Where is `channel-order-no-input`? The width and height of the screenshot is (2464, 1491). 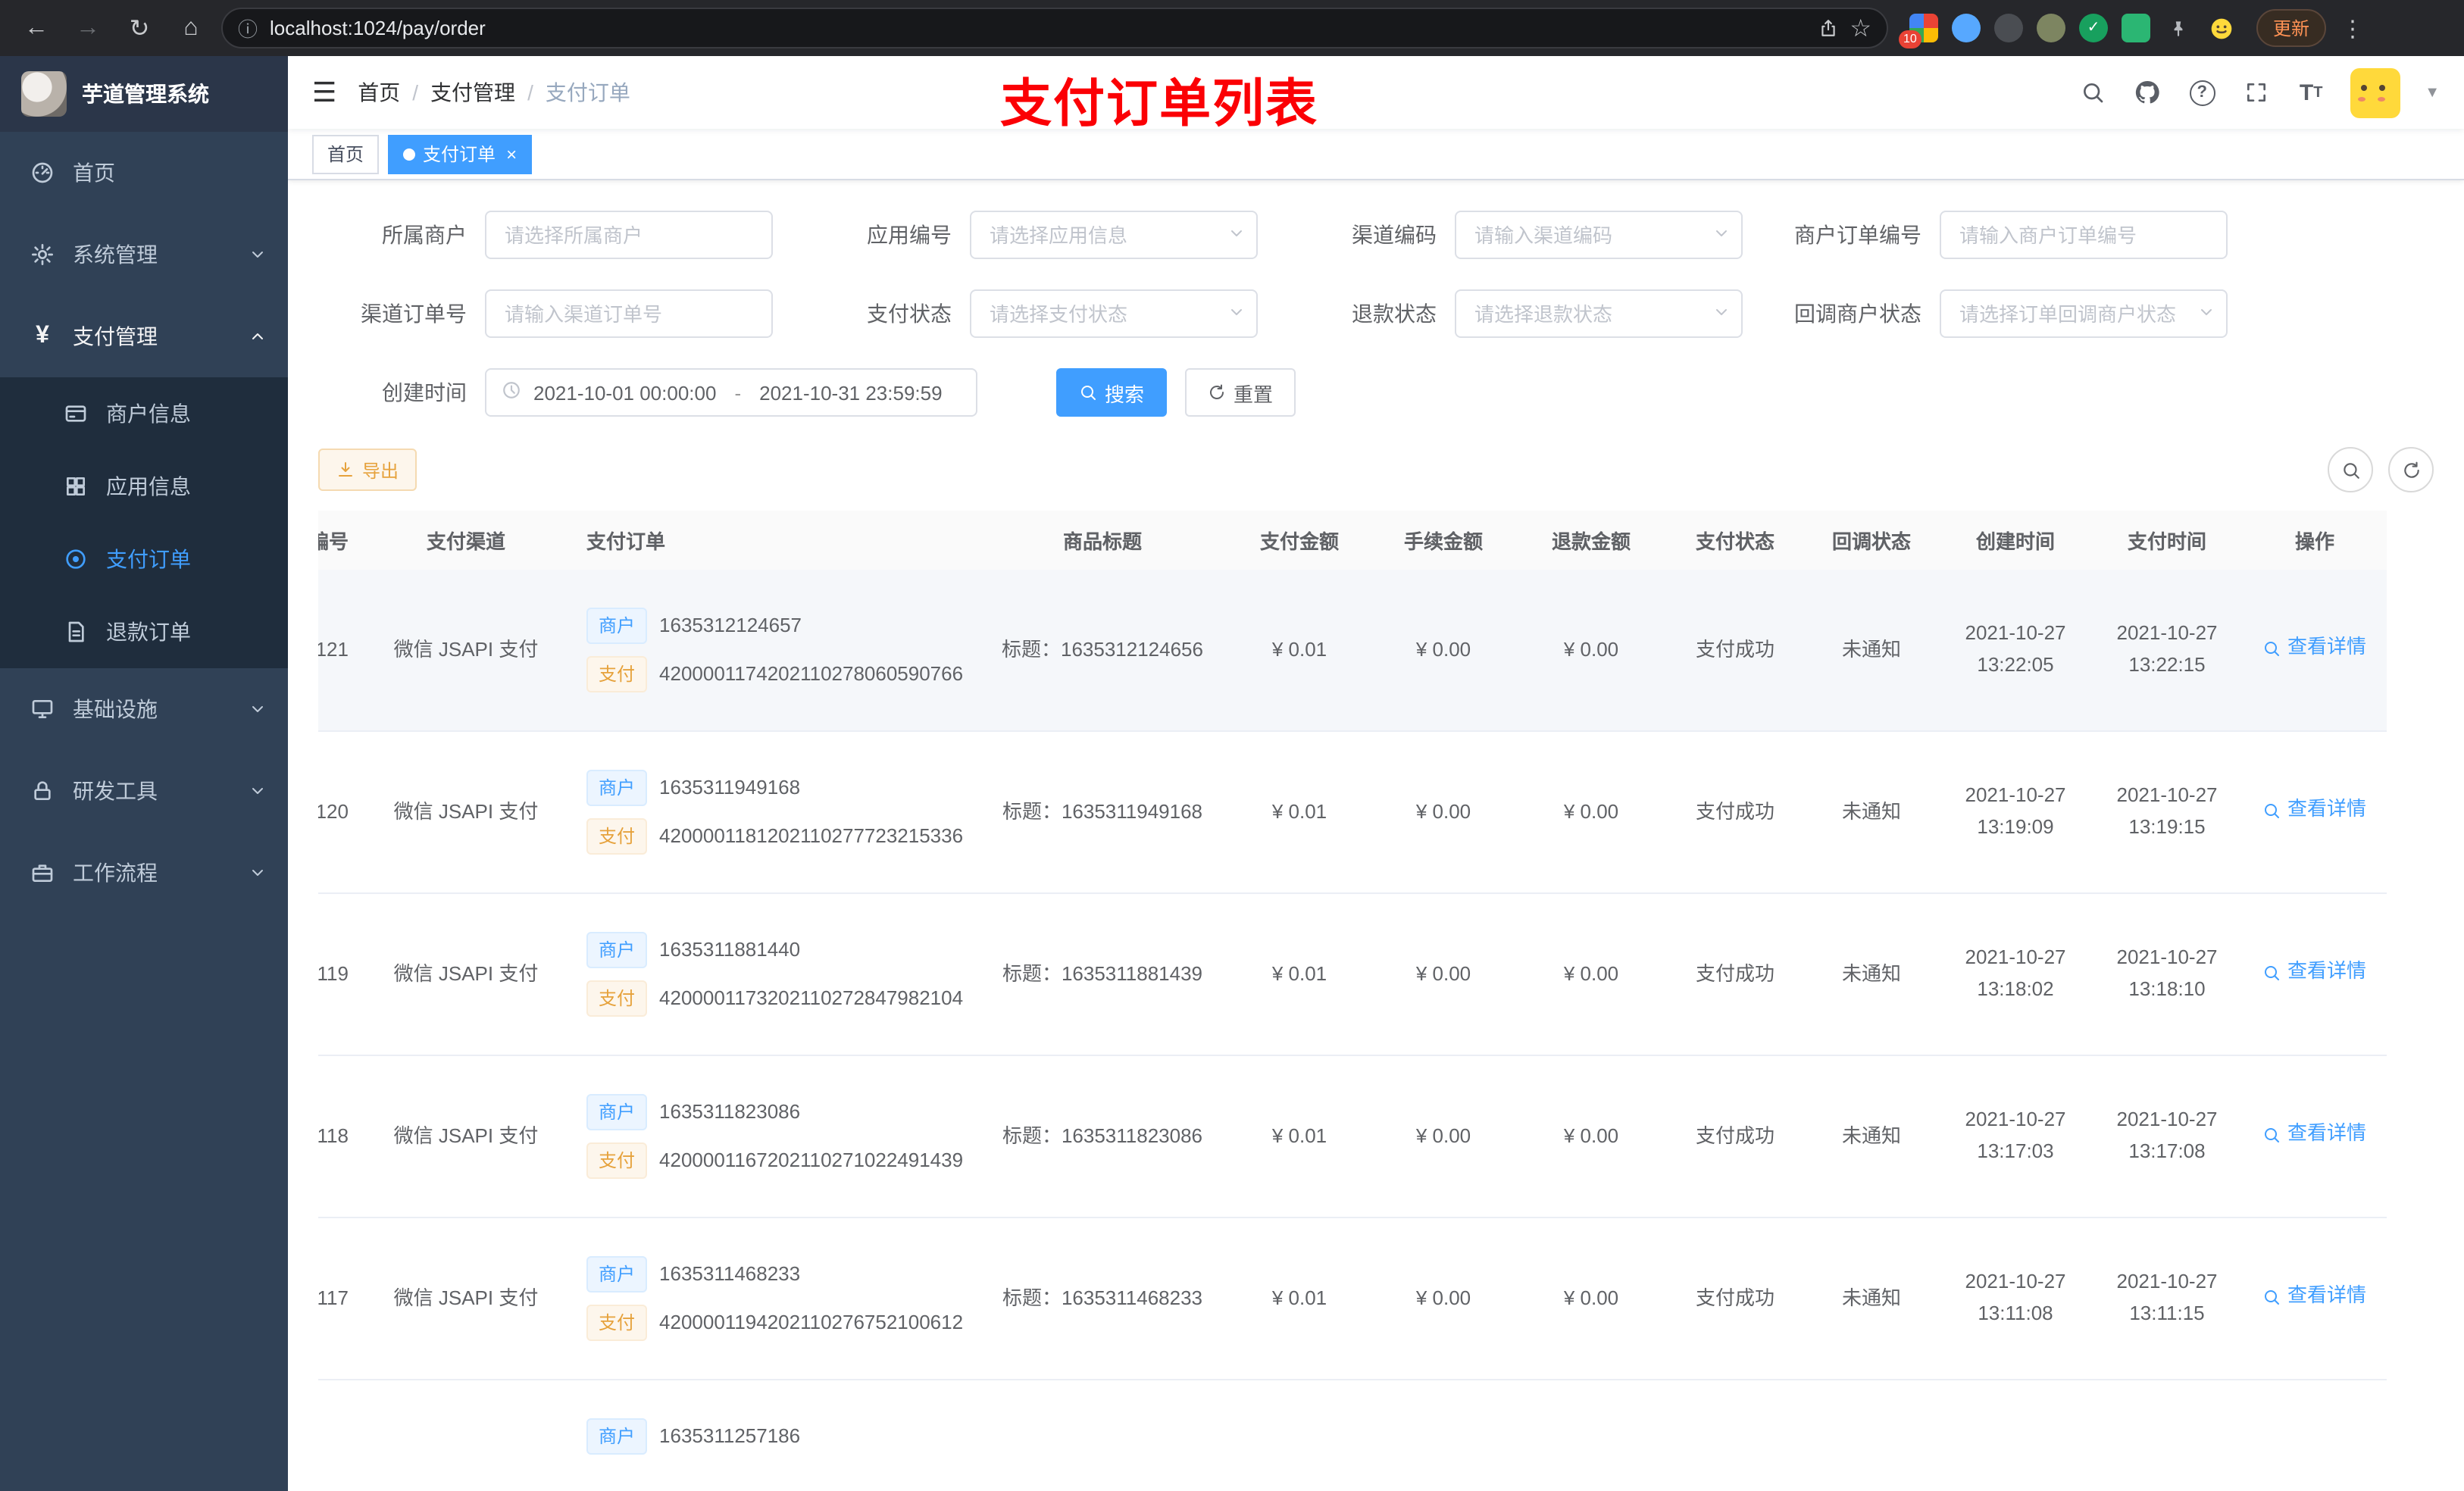
channel-order-no-input is located at coordinates (629, 313).